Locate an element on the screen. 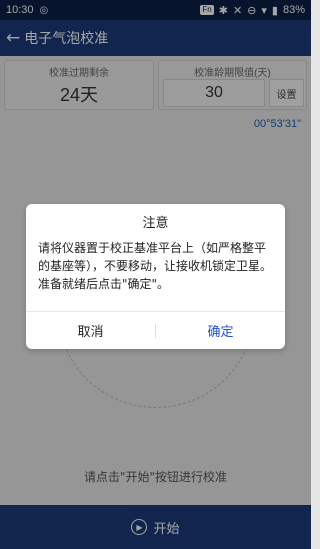 The image size is (320, 549). dialog-actions: 取消 确定 is located at coordinates (155, 330).